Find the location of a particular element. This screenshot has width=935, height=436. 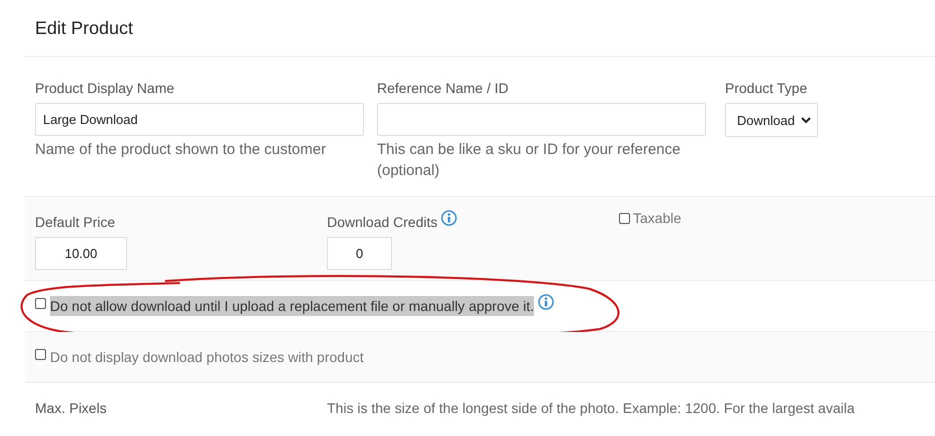

page-title: Edit Product is located at coordinates (84, 28).